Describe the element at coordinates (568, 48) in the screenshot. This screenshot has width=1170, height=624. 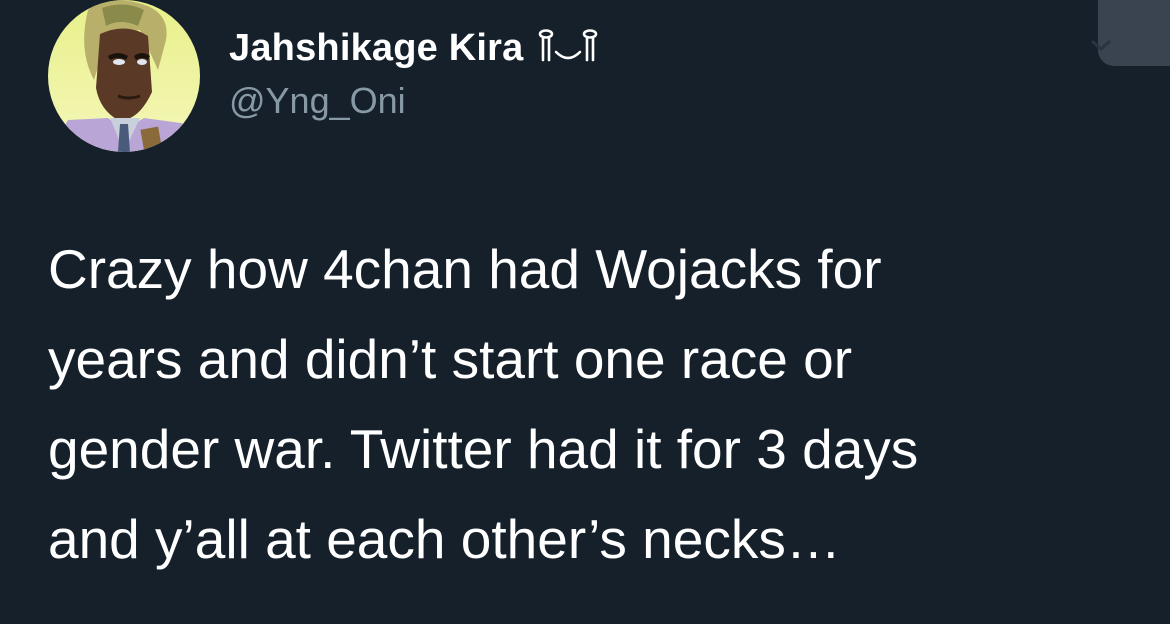
I see `kaomoji-emoji-icon` at that location.